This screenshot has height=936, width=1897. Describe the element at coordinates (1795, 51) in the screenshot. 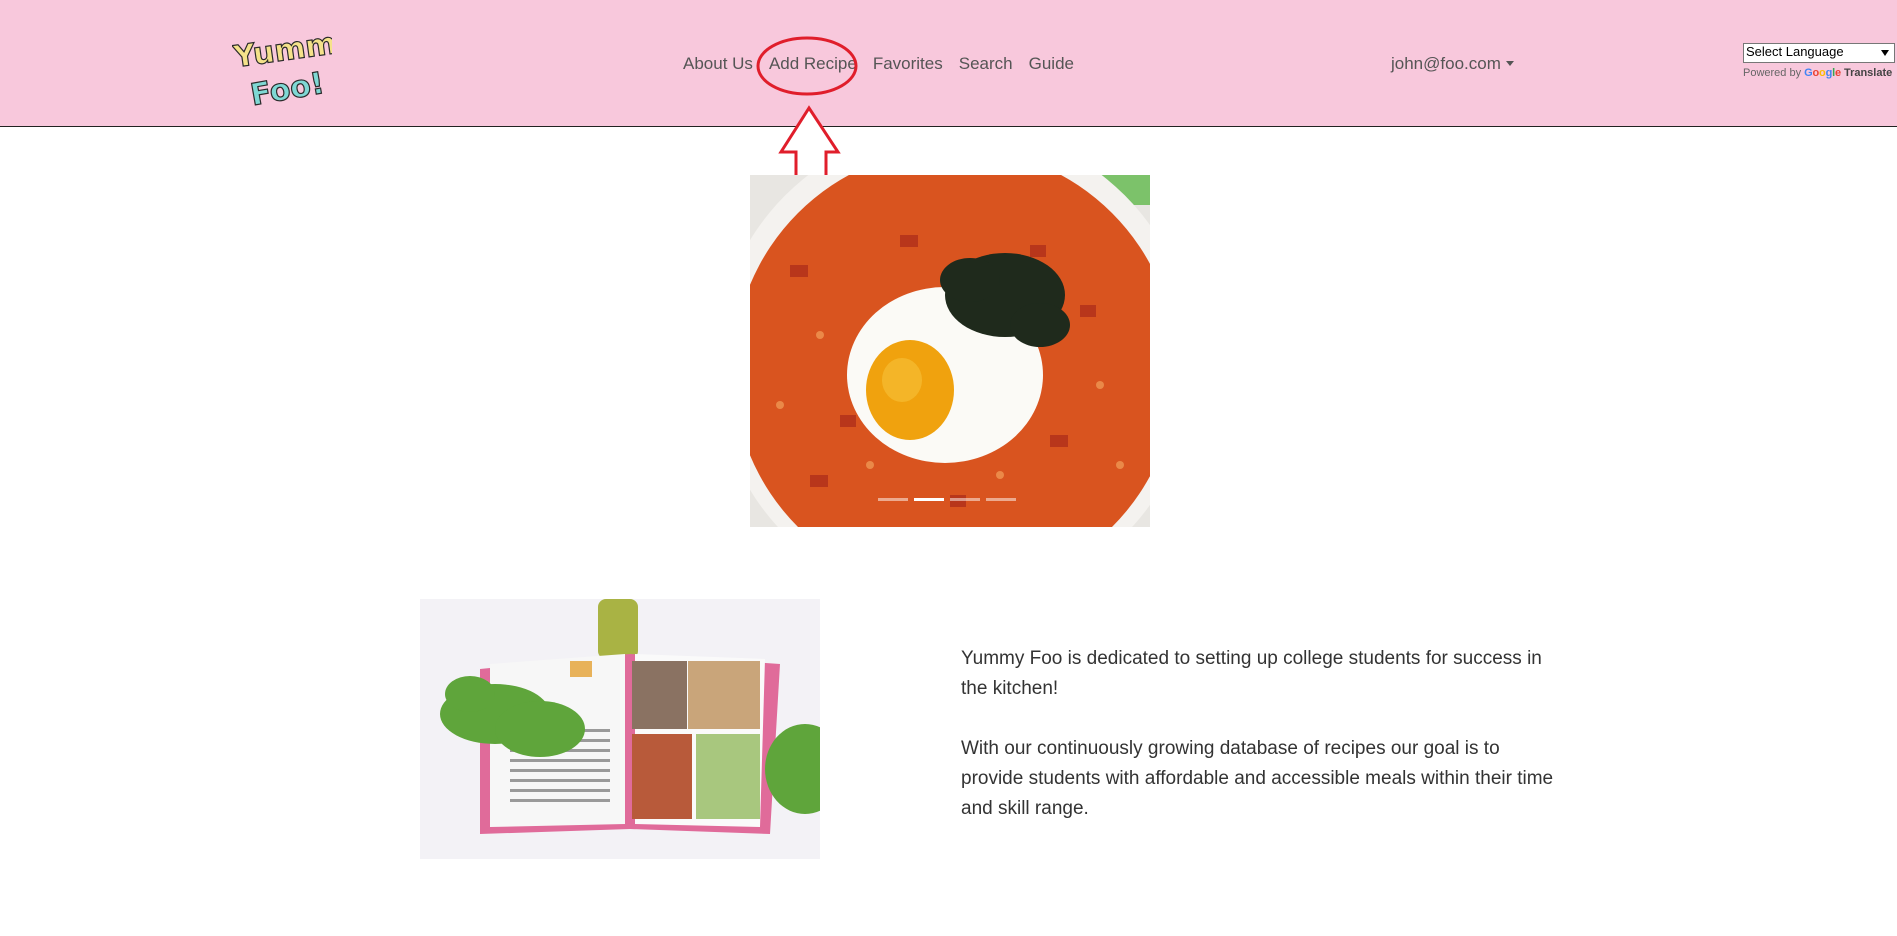

I see `language-select-value: Select Language` at that location.